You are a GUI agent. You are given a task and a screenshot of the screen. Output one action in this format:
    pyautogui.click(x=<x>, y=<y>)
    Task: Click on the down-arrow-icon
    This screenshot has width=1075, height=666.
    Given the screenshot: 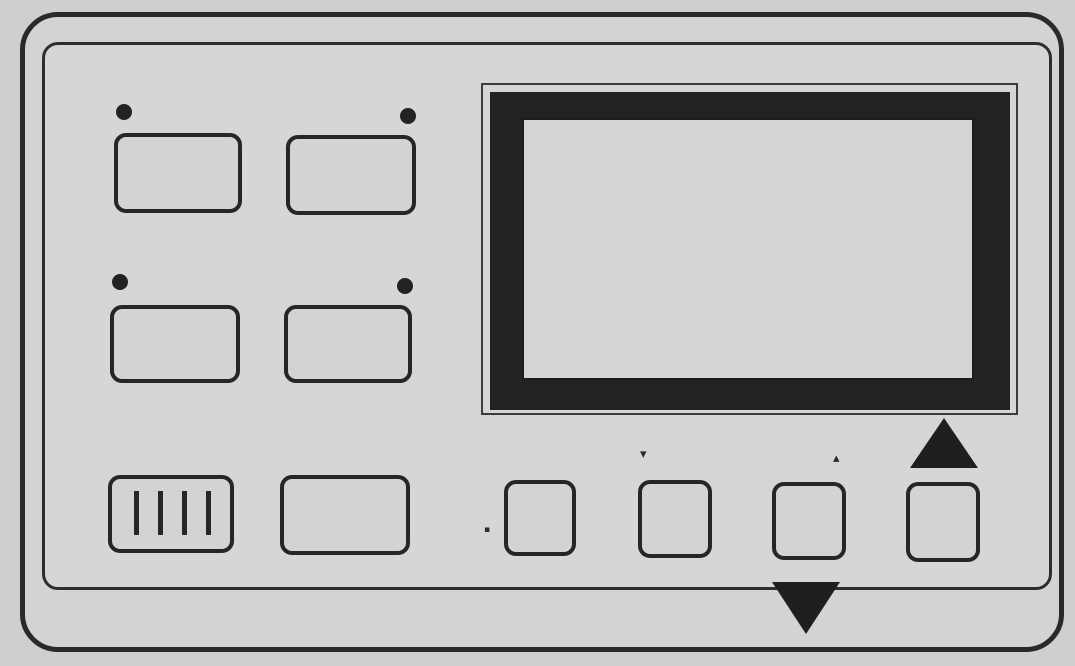 What is the action you would take?
    pyautogui.click(x=806, y=608)
    